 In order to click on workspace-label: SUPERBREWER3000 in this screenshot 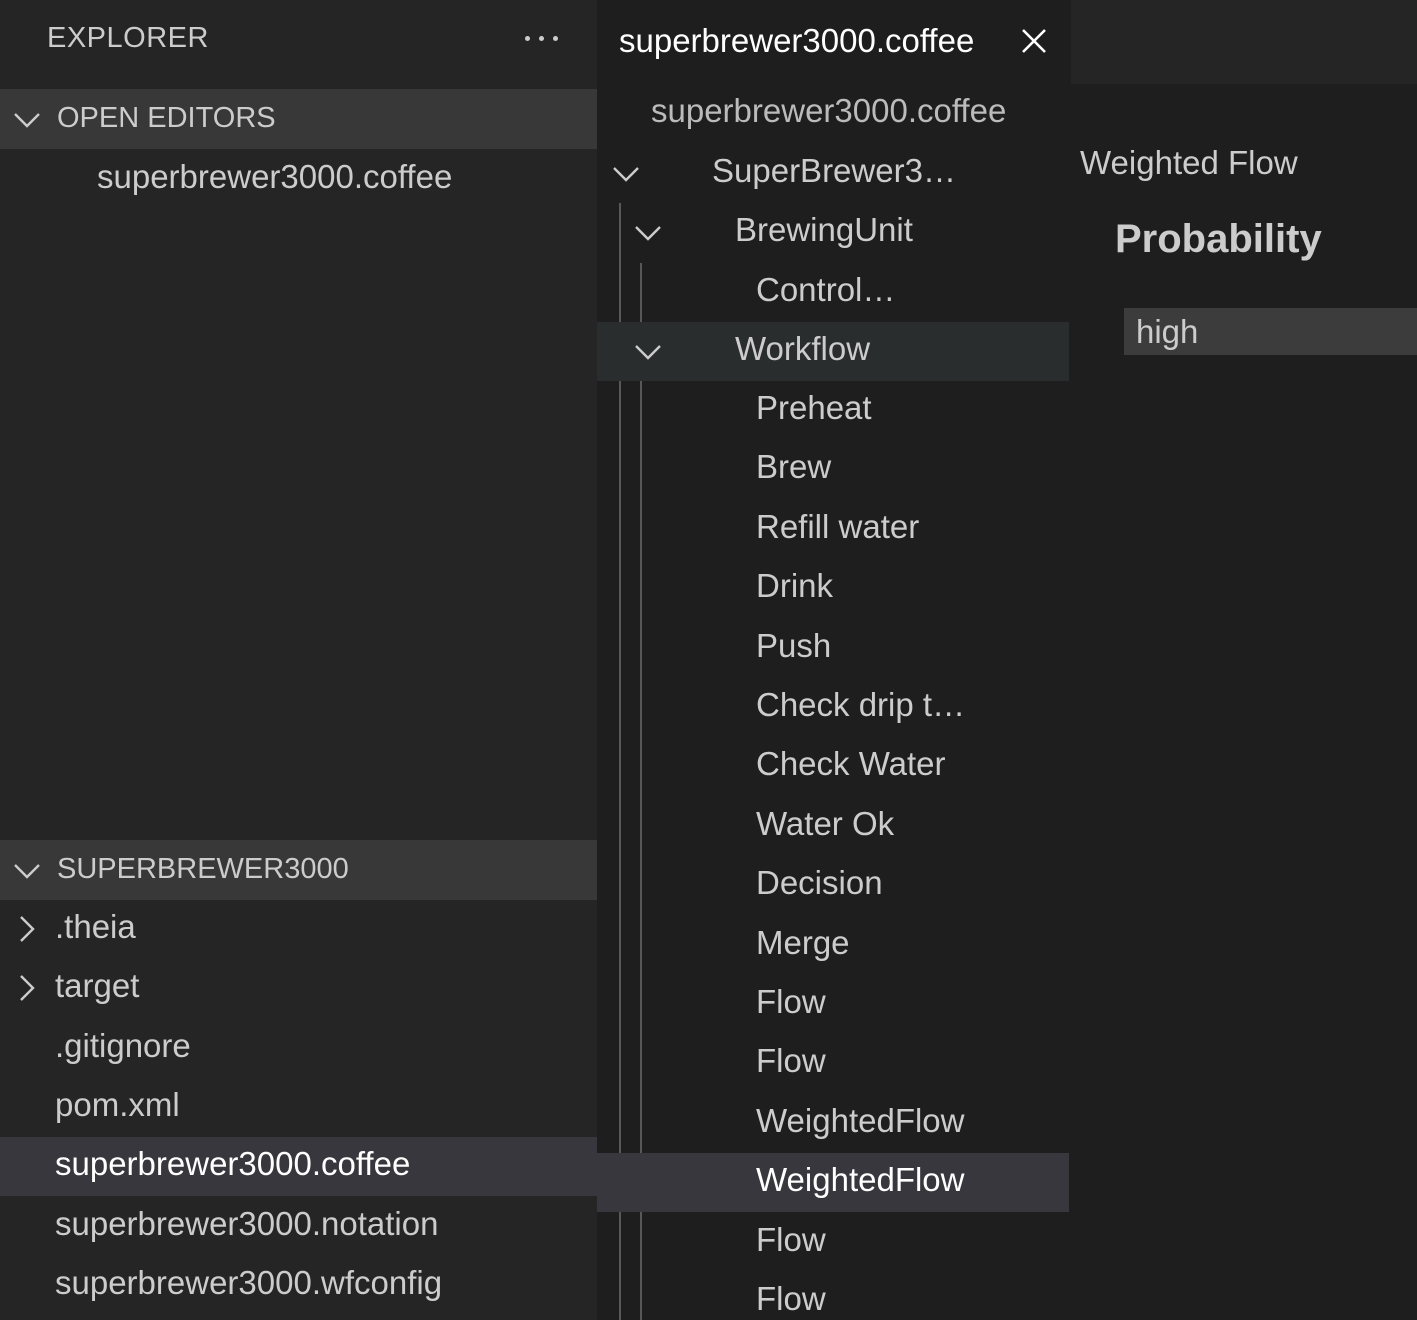, I will do `click(203, 869)`.